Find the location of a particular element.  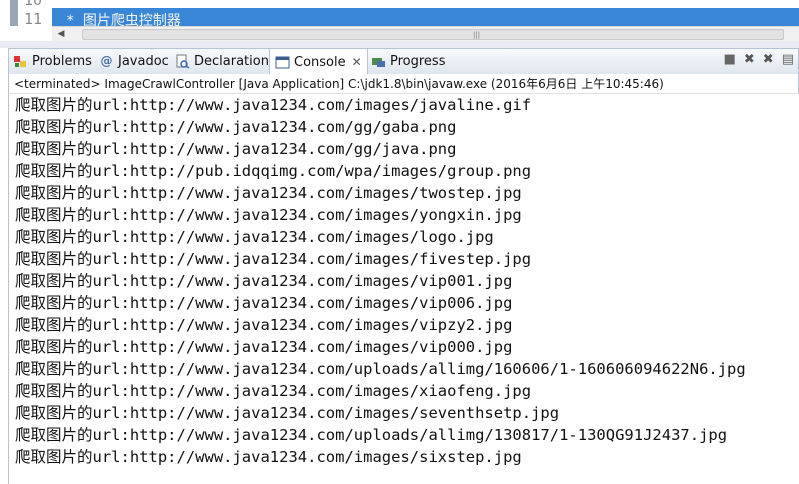

current-line-highlight: * 图片爬虫控制器 is located at coordinates (425, 17).